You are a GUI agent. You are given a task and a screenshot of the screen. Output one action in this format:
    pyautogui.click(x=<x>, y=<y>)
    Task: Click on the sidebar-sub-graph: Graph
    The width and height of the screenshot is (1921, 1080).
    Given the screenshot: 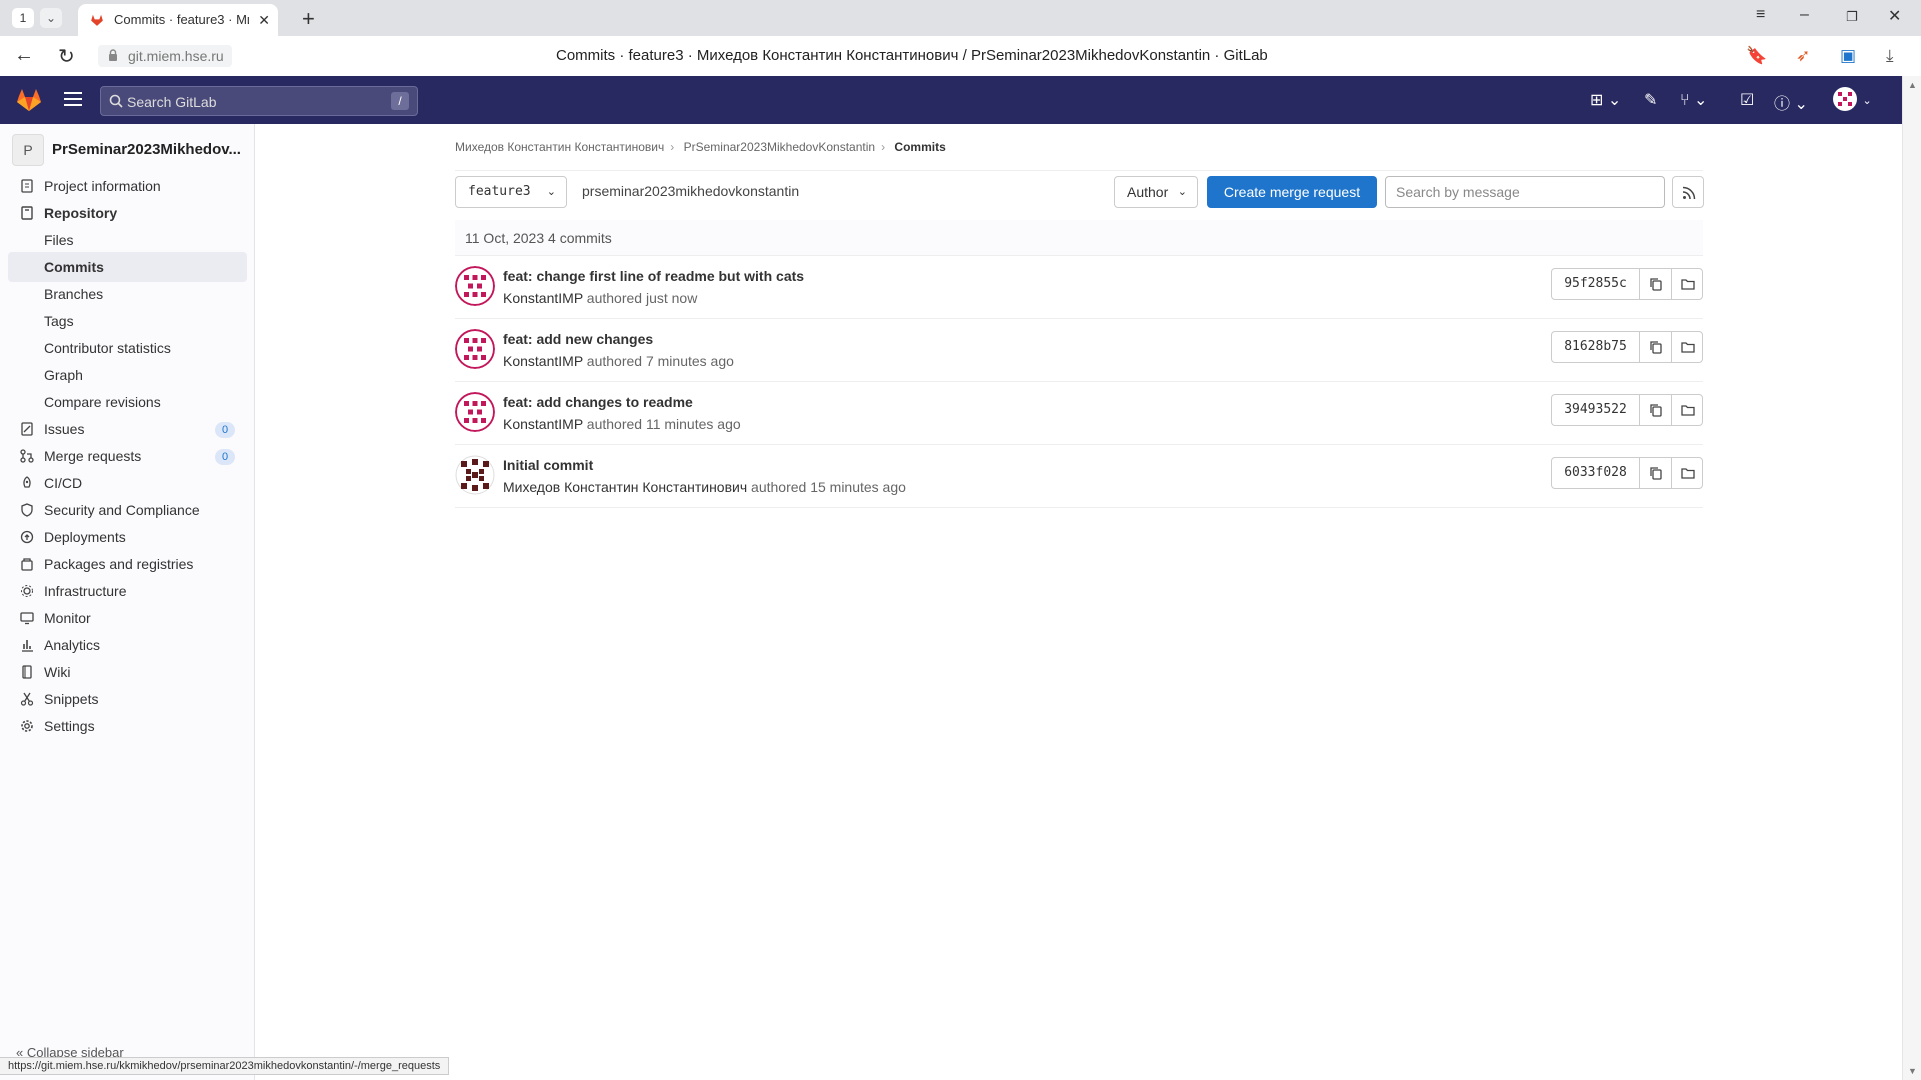 What is the action you would take?
    pyautogui.click(x=127, y=375)
    